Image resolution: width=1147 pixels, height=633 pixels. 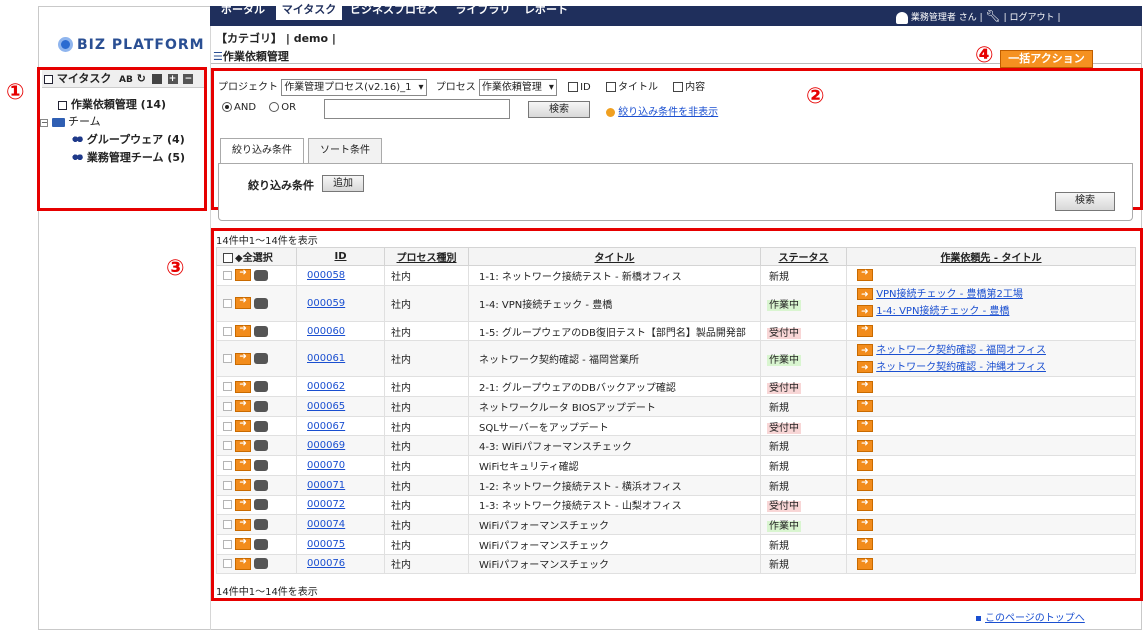 I want to click on radio-and: AND, so click(x=239, y=107).